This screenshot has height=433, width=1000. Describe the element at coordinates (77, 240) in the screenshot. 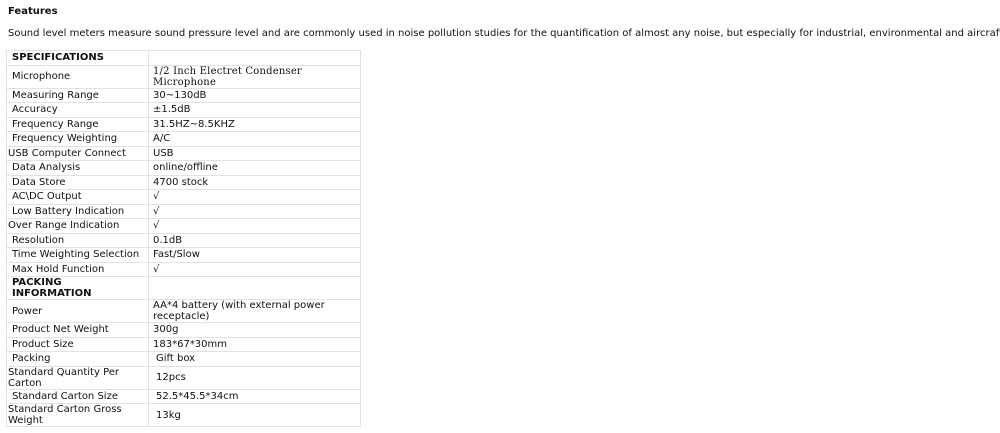

I see `spec-label-resolution: Resolution` at that location.